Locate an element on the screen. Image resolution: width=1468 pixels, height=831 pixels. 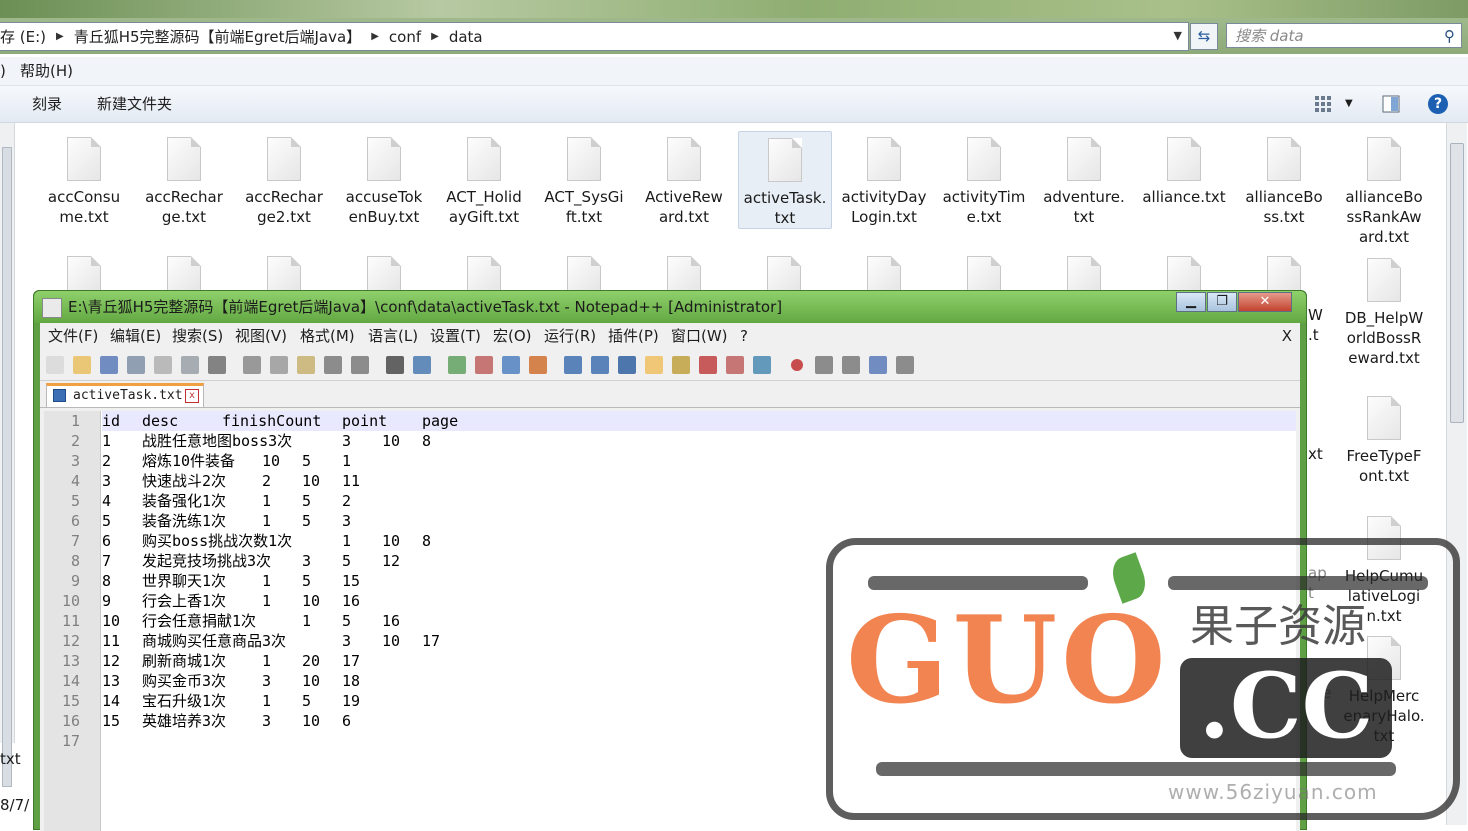
play-macro-icon is located at coordinates (851, 365).